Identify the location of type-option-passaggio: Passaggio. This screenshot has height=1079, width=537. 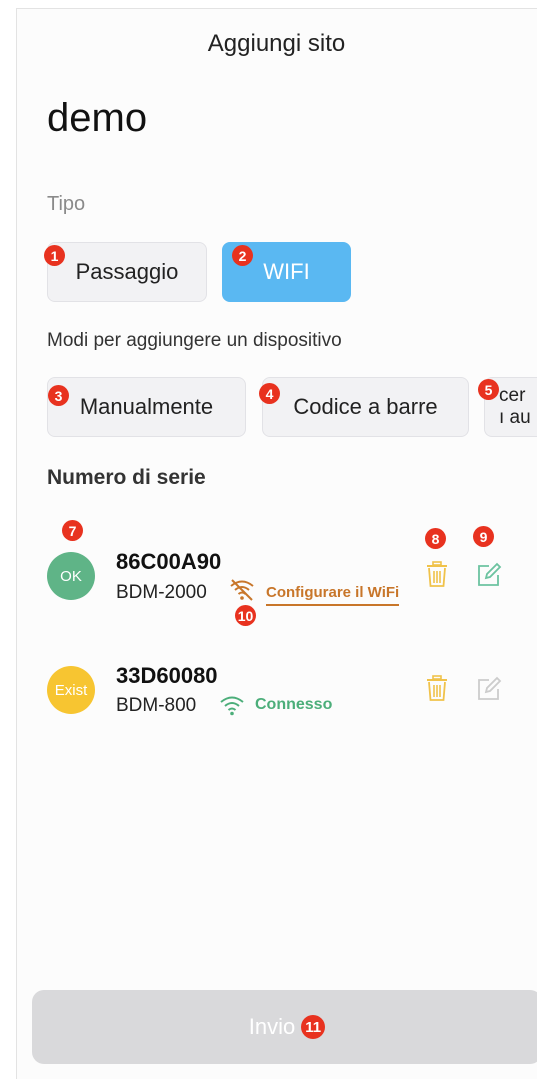
(127, 272).